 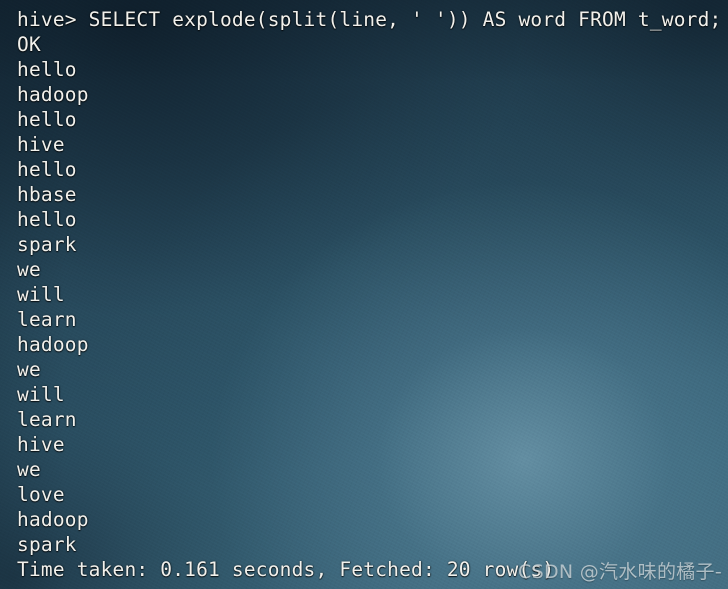 I want to click on console-line-status-ok: OK, so click(x=29, y=44).